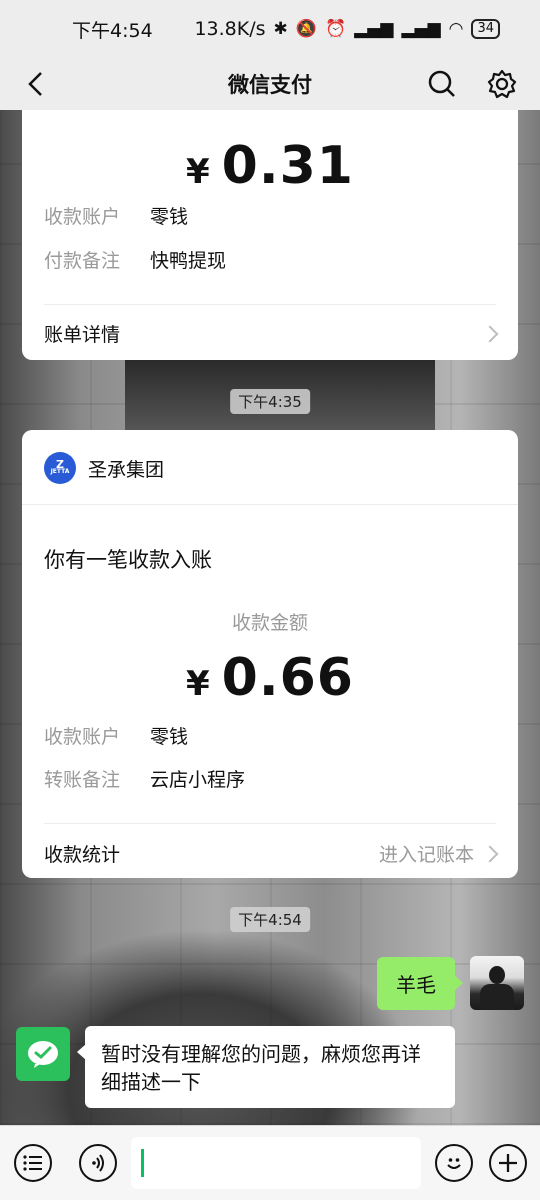 The width and height of the screenshot is (540, 1200). I want to click on amount-value: 0.66, so click(287, 678).